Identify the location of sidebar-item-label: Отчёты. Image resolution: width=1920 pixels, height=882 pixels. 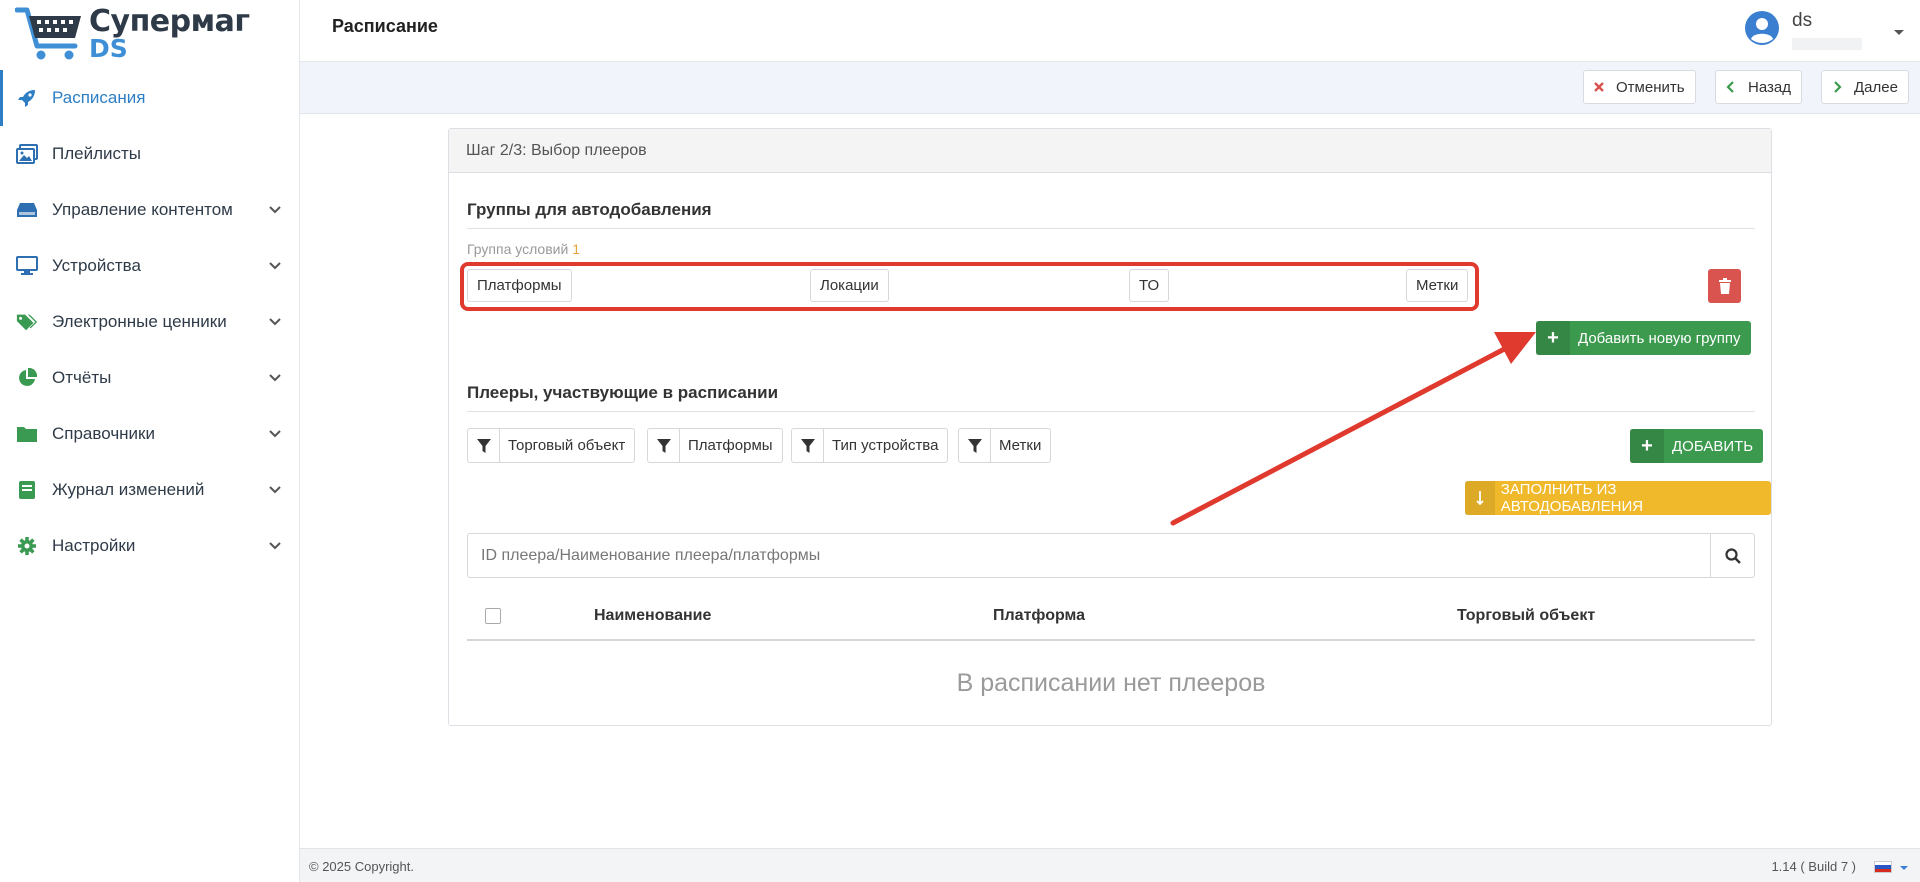
(82, 377).